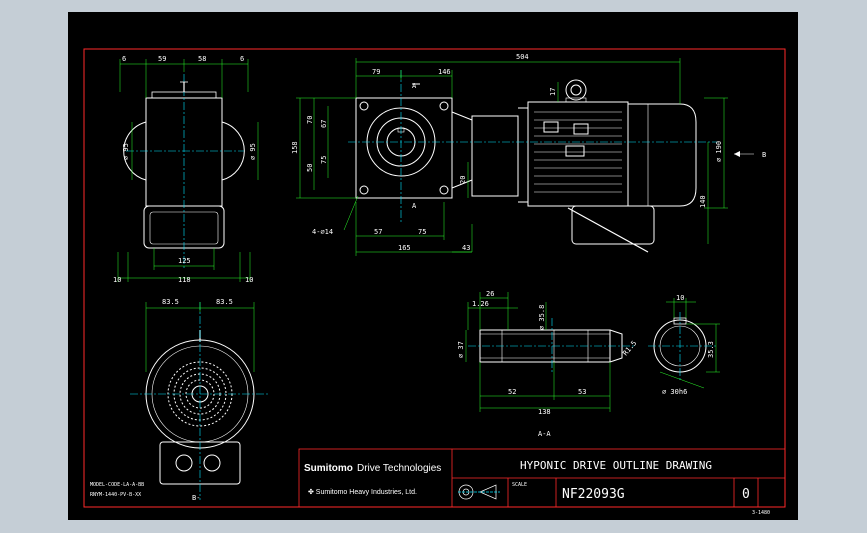 The height and width of the screenshot is (533, 867). I want to click on label-A1: A, so click(414, 86).